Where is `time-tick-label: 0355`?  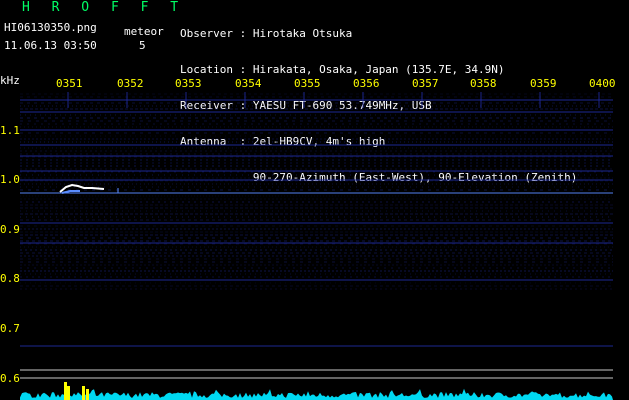 time-tick-label: 0355 is located at coordinates (307, 83).